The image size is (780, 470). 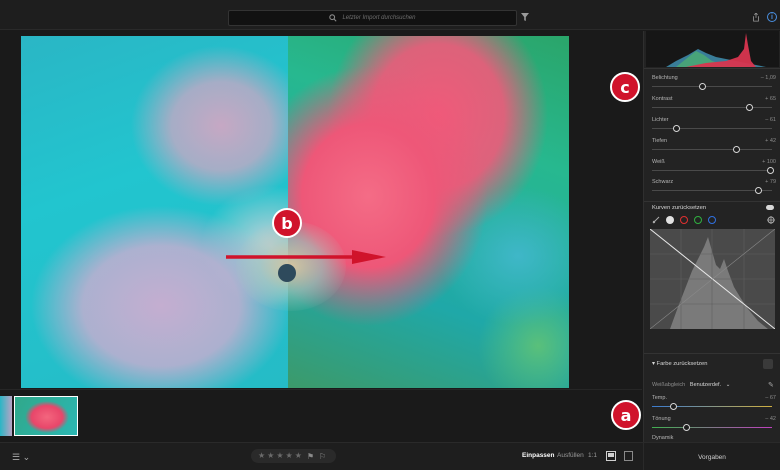 What do you see at coordinates (379, 18) in the screenshot?
I see `search-placeholder: Letzter Import durchsuchen` at bounding box center [379, 18].